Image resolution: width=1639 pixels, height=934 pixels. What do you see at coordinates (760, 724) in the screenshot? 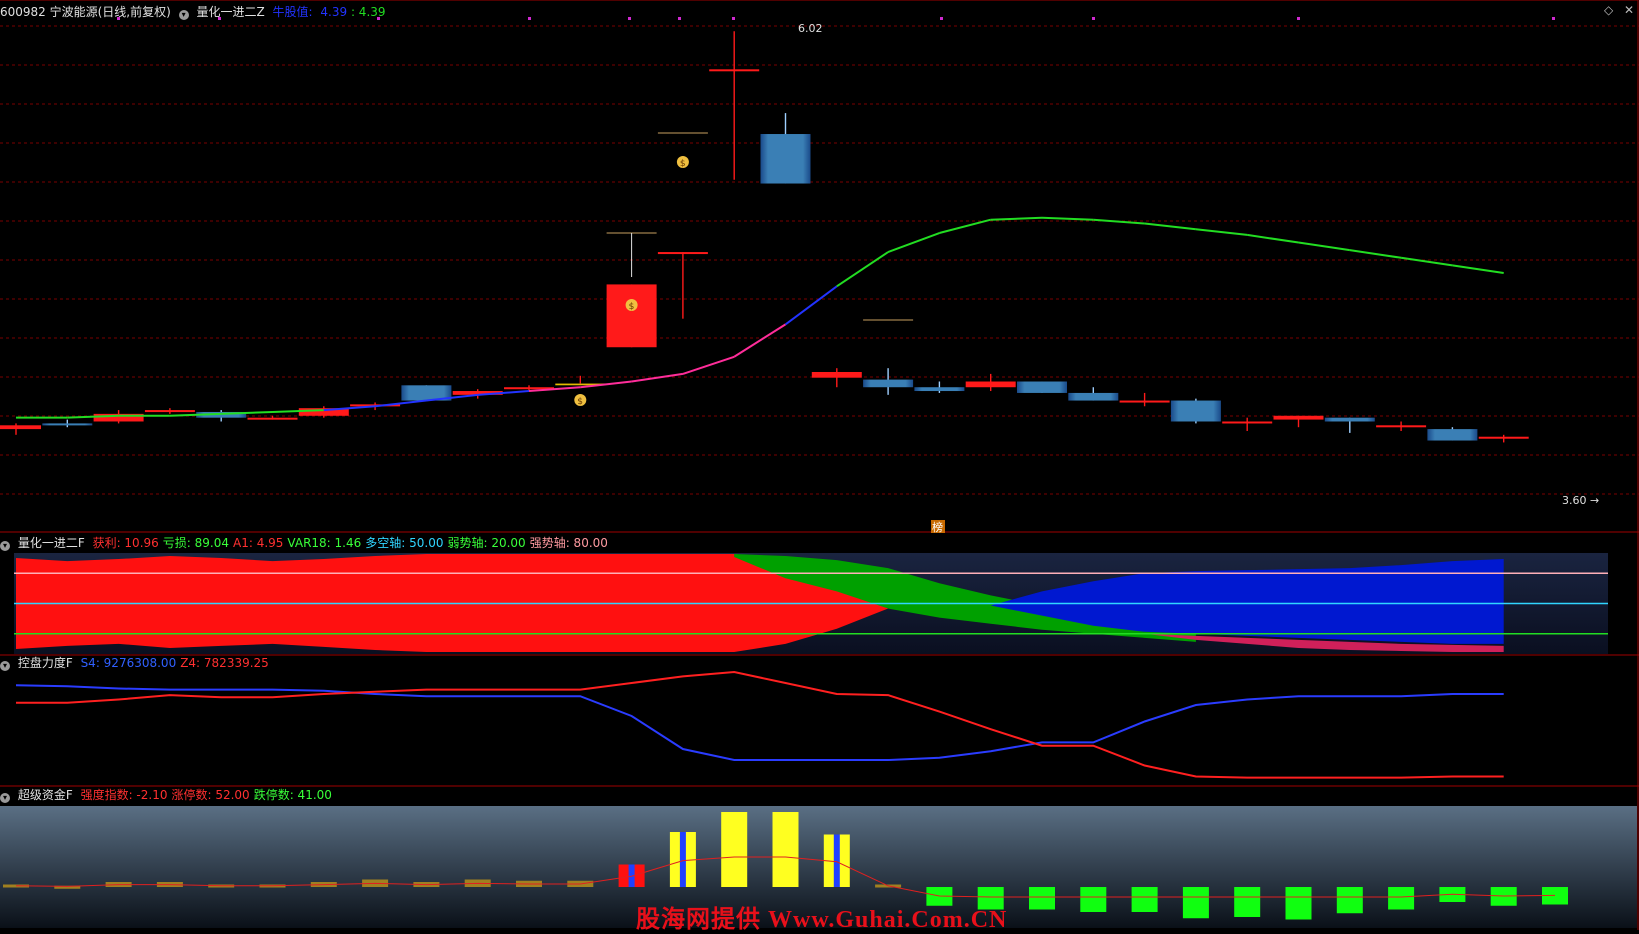
I see `series-line-Z4` at bounding box center [760, 724].